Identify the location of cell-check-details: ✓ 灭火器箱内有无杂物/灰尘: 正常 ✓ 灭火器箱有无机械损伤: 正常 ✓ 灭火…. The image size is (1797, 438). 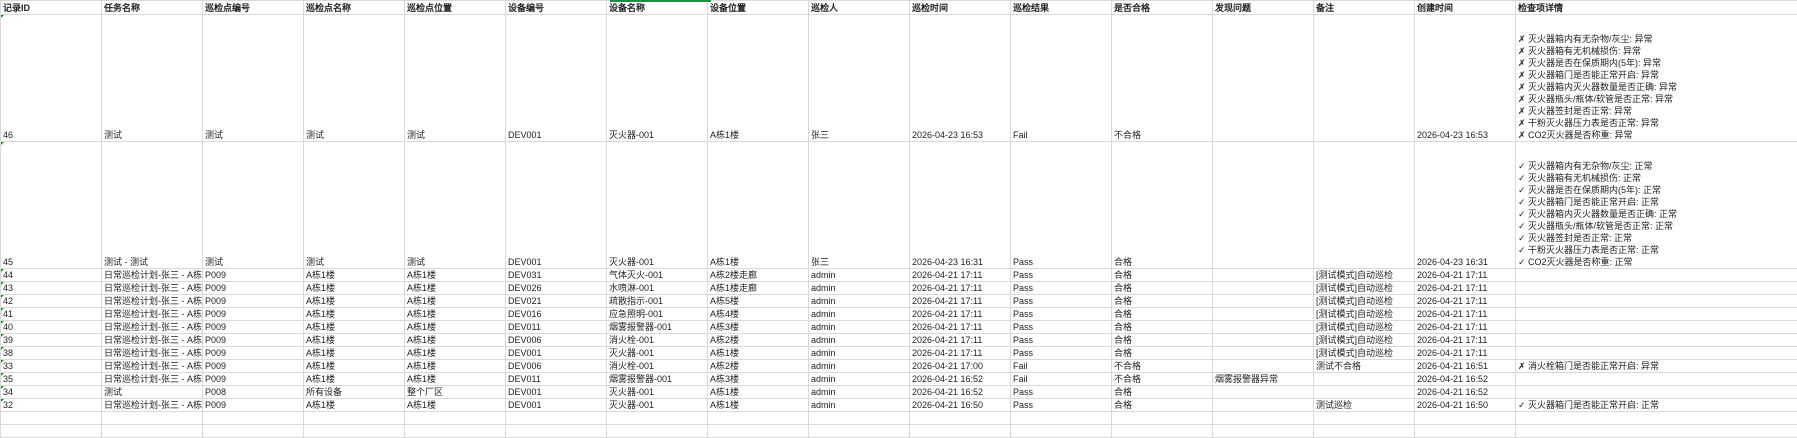
(1656, 205).